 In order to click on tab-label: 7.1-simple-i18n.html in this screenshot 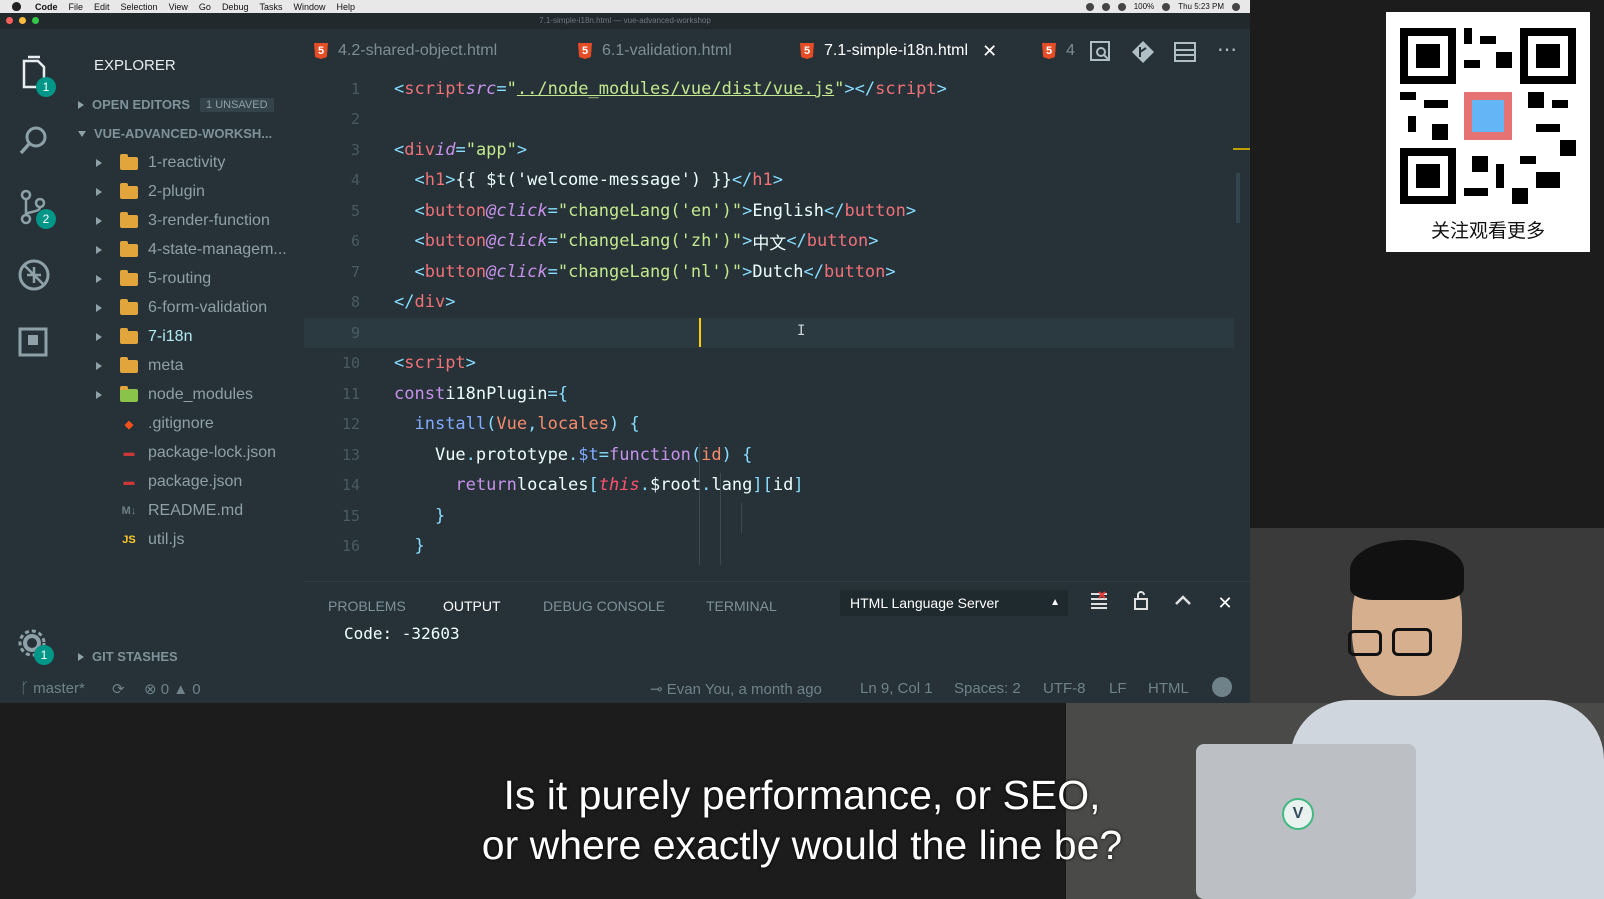, I will do `click(896, 50)`.